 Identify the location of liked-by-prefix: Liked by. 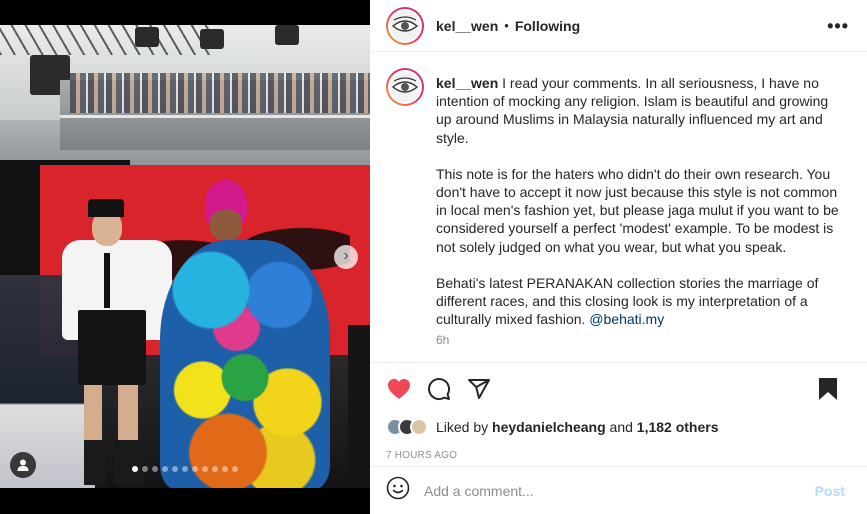
(464, 427).